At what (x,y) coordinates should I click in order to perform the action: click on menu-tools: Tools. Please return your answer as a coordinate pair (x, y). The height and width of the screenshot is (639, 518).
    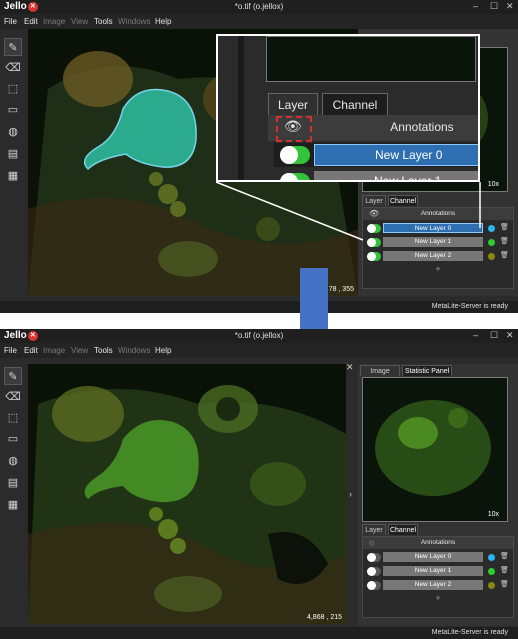
    Looking at the image, I should click on (103, 350).